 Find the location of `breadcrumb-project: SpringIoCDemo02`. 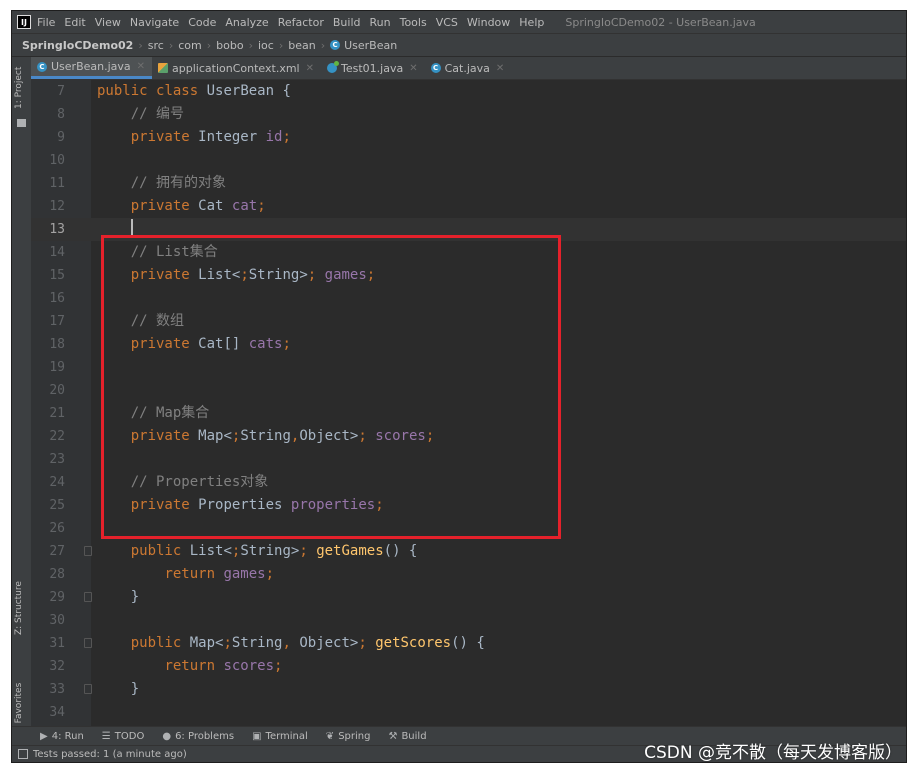

breadcrumb-project: SpringIoCDemo02 is located at coordinates (77, 45).